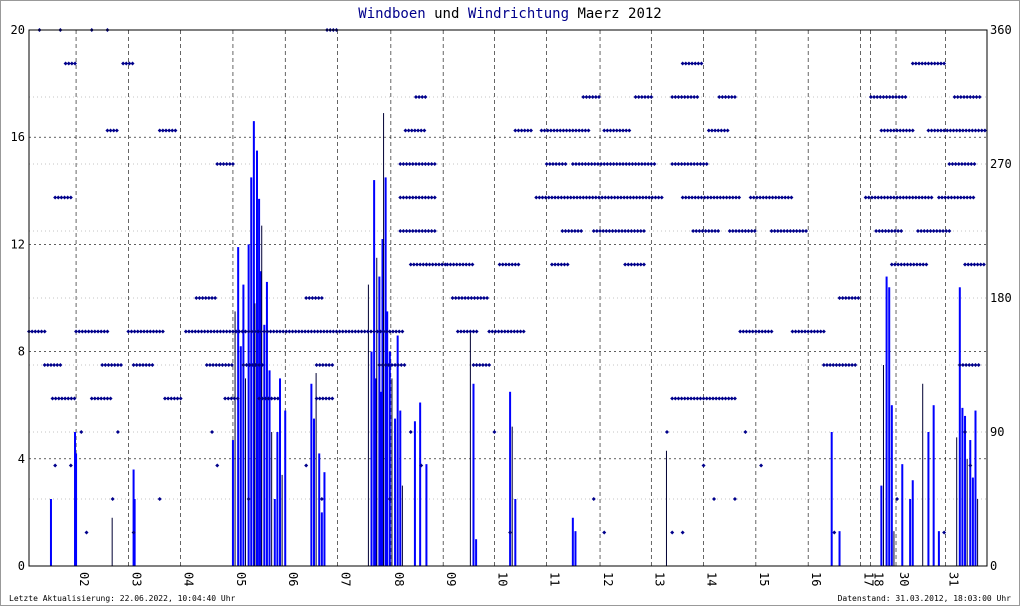  I want to click on x-tick-label: 05, so click(241, 579).